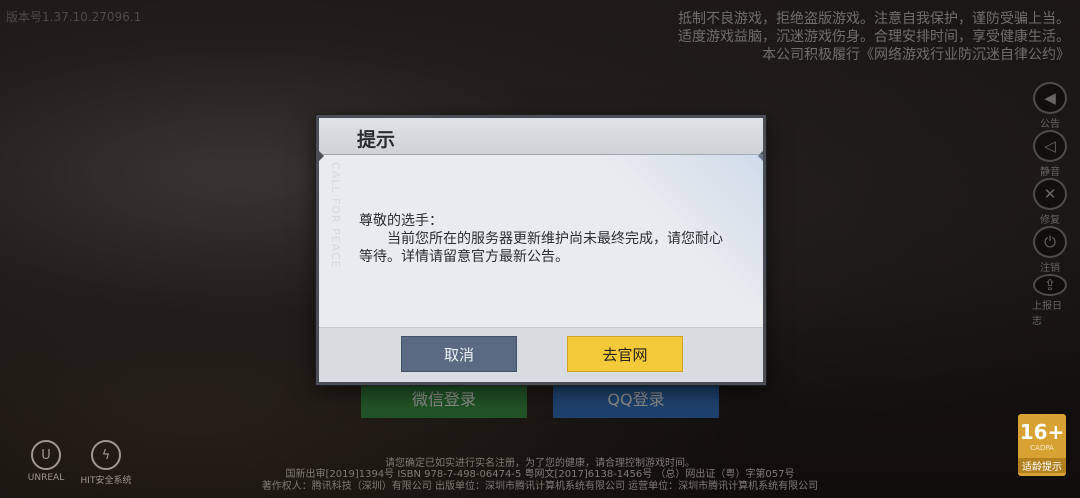 The image size is (1080, 498). I want to click on age-rating-badge: 16+ CADPA 适龄提示, so click(1042, 445).